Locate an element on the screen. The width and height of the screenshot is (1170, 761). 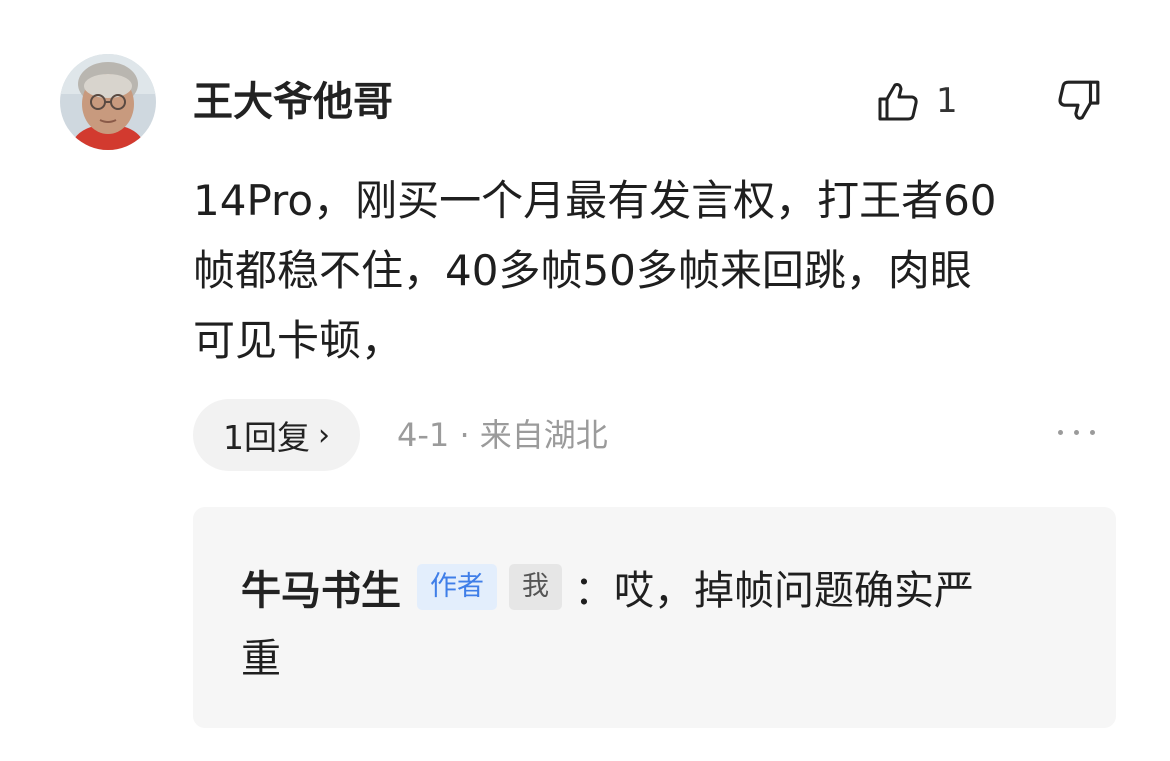
avatar-image is located at coordinates (108, 102).